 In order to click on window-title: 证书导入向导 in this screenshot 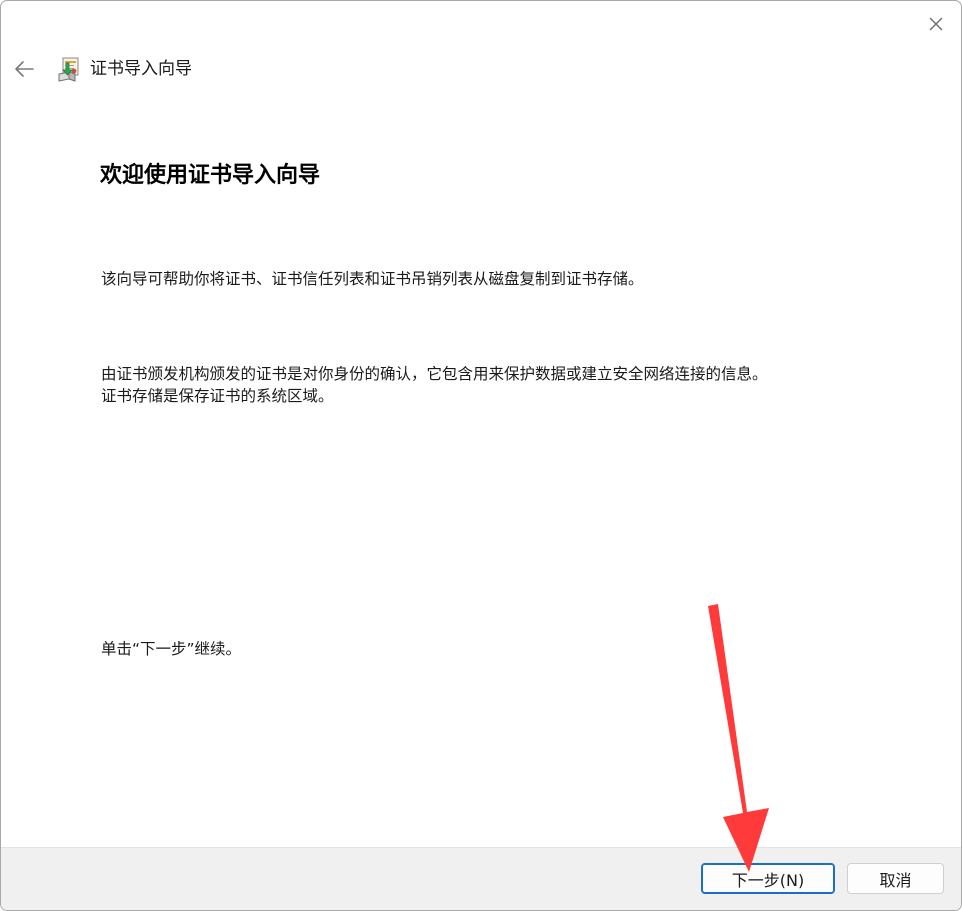, I will do `click(141, 69)`.